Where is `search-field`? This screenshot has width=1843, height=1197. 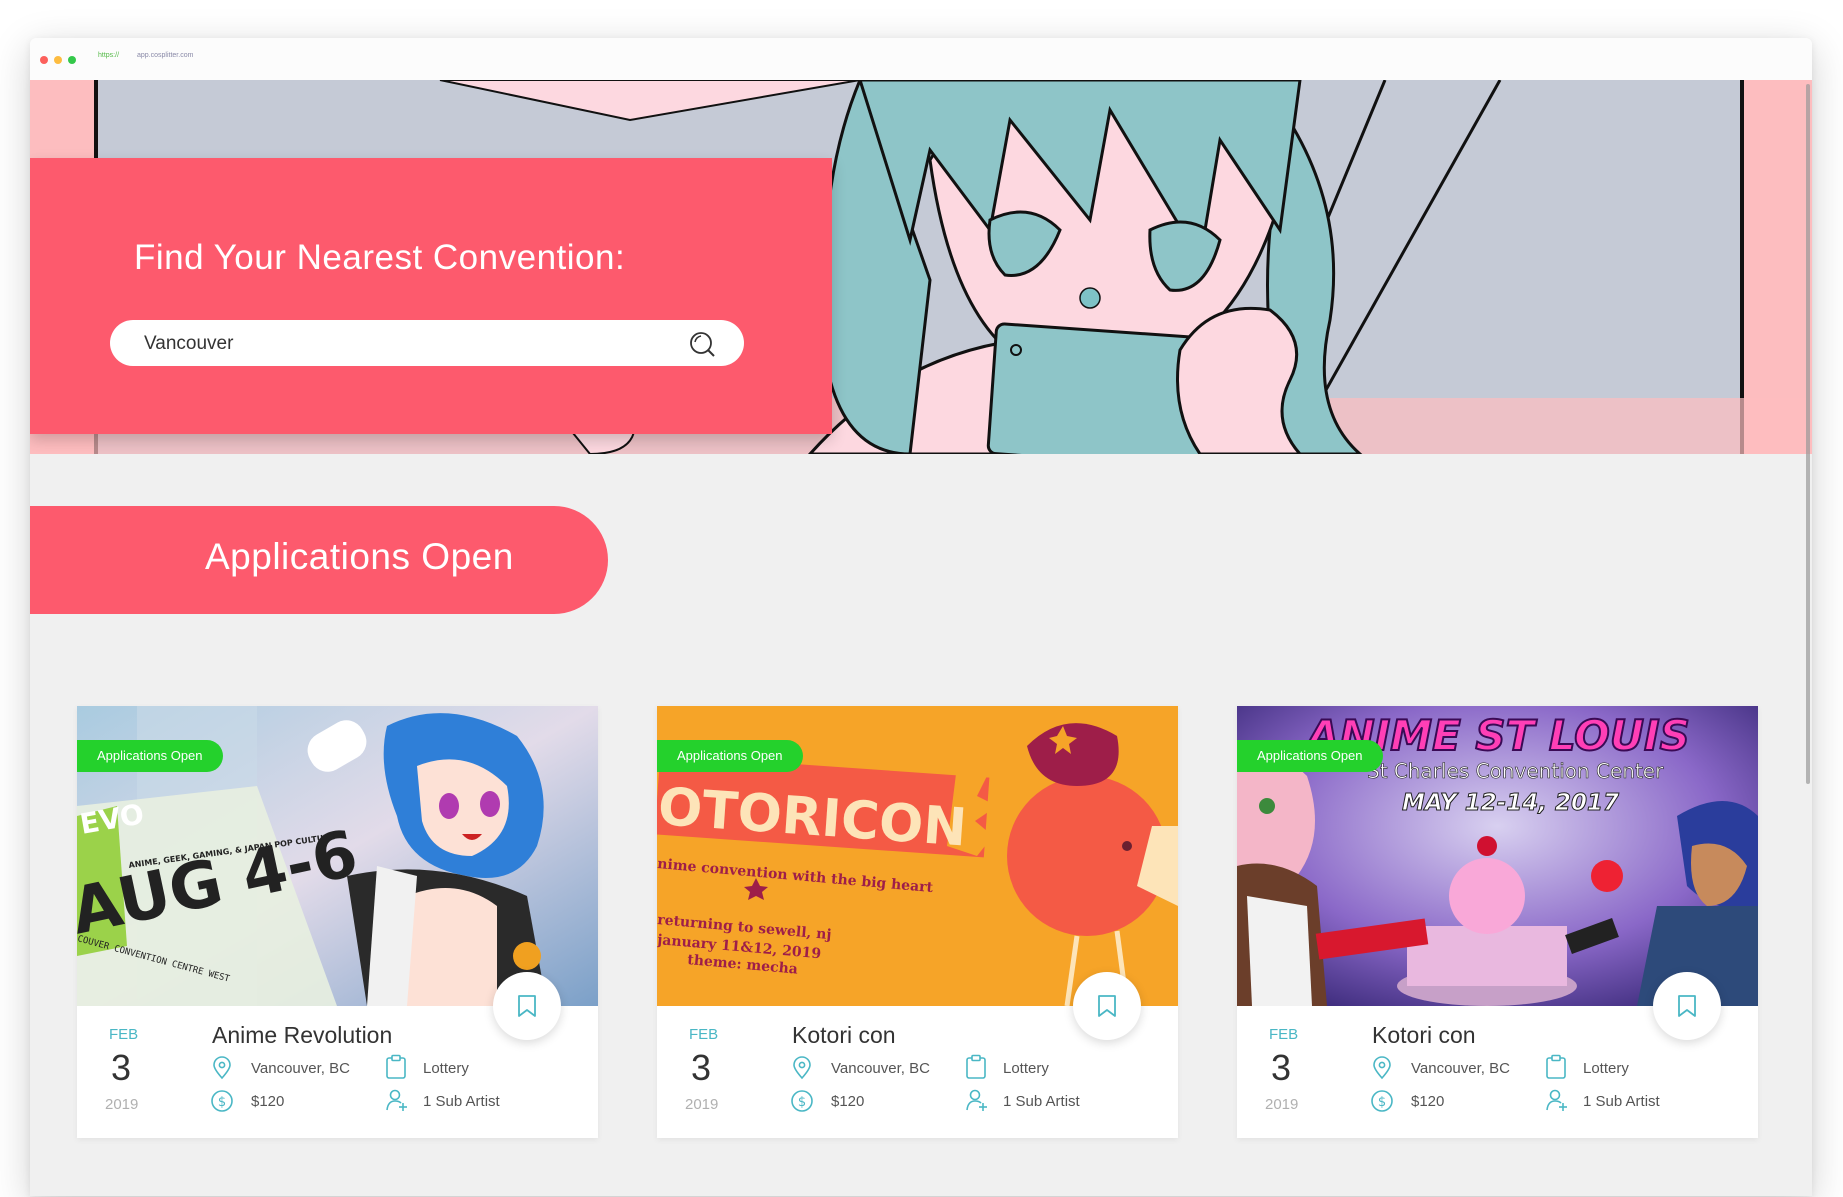
search-field is located at coordinates (427, 343).